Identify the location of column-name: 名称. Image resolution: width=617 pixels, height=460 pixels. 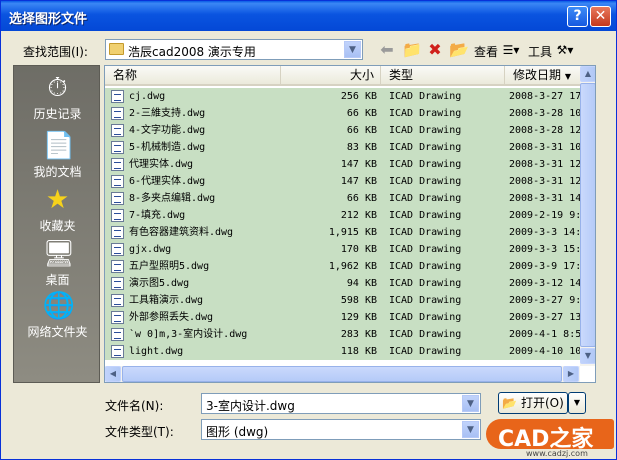
(193, 76).